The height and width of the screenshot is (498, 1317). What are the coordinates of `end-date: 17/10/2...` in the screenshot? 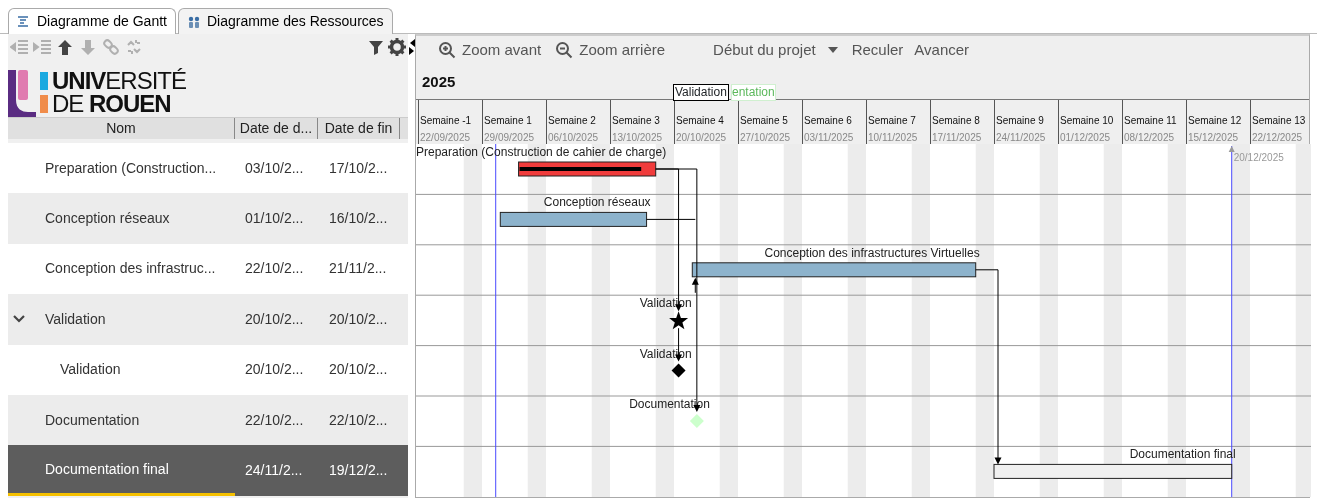 It's located at (358, 168).